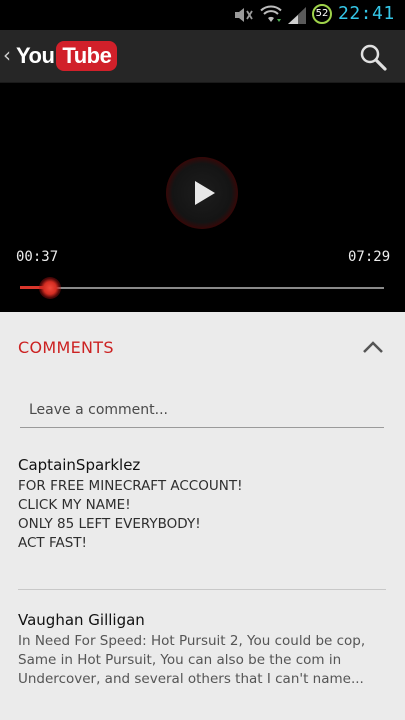  What do you see at coordinates (373, 57) in the screenshot?
I see `search-icon` at bounding box center [373, 57].